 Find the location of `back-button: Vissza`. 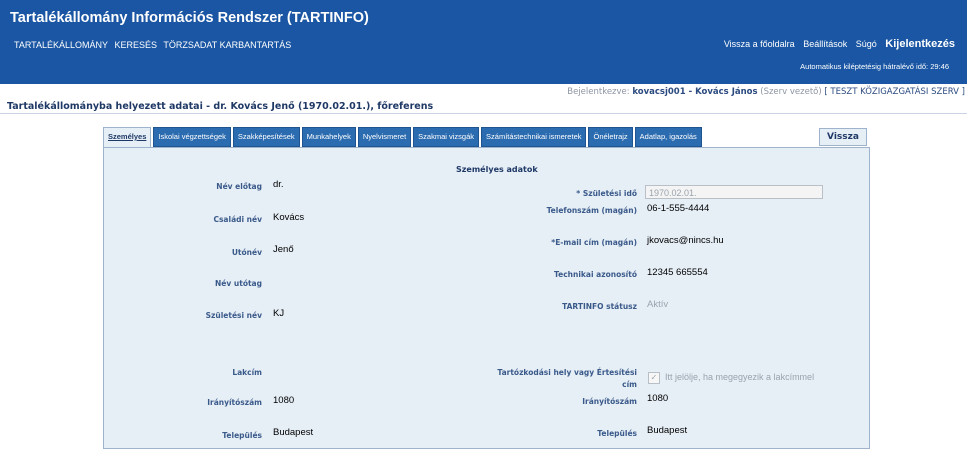

back-button: Vissza is located at coordinates (843, 137).